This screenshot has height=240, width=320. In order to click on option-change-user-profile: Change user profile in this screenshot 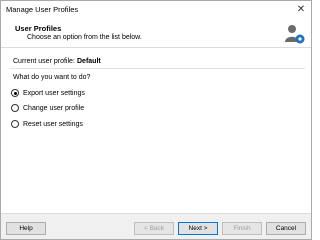, I will do `click(47, 108)`.